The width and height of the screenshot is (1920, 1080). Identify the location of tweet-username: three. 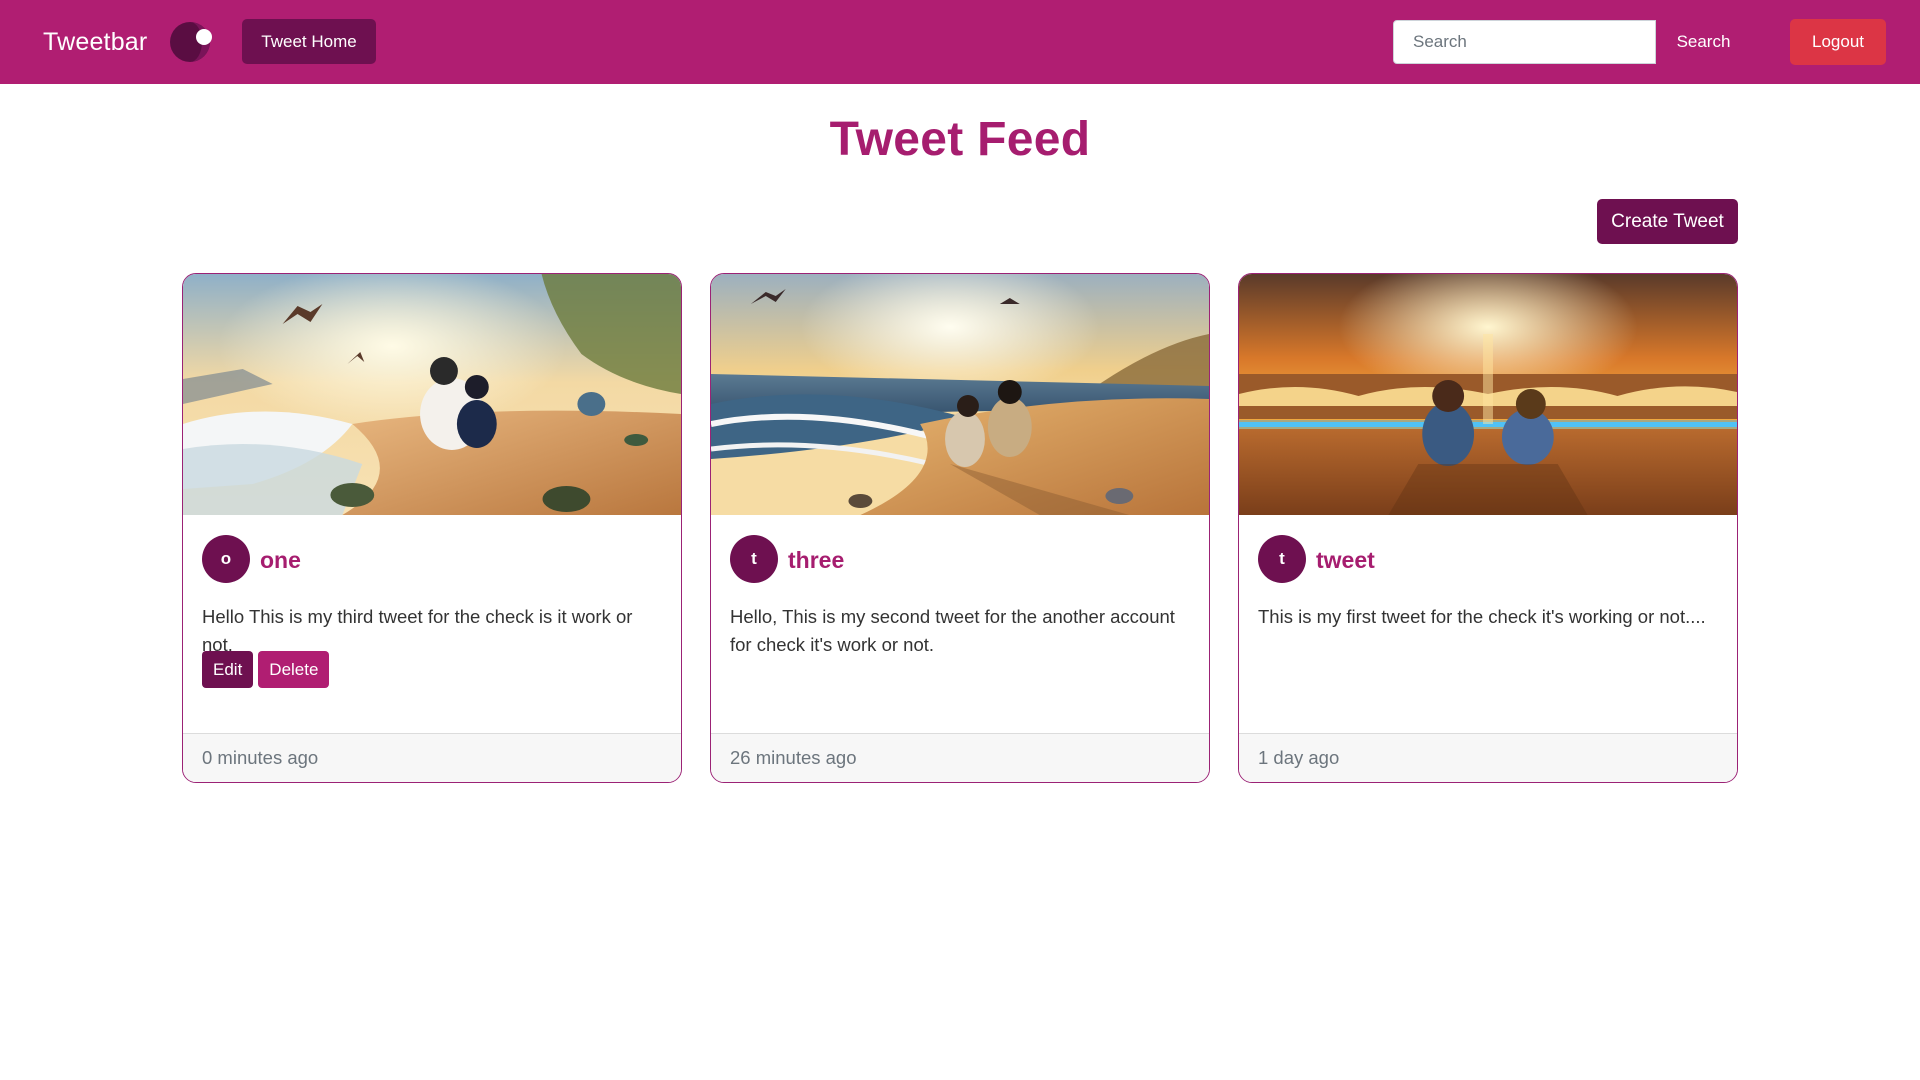
(816, 560).